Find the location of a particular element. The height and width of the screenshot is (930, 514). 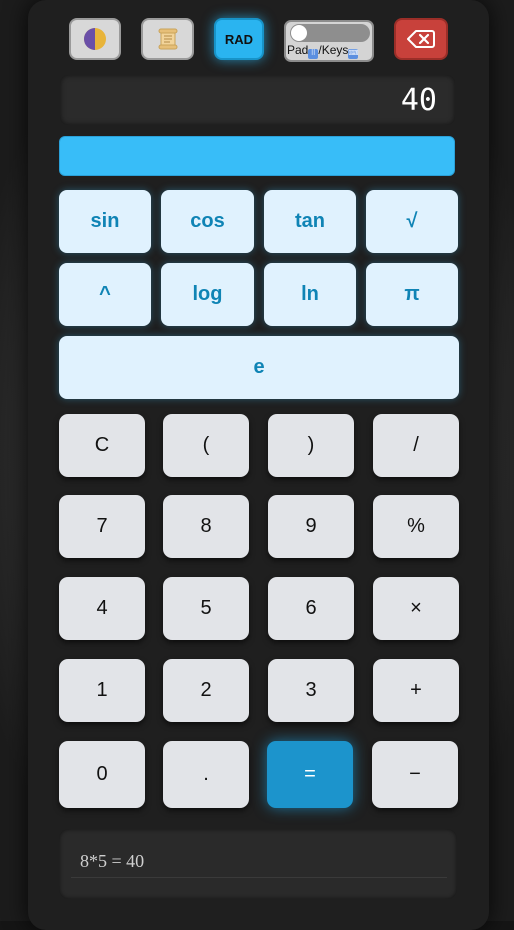

plus-button: + is located at coordinates (416, 690).